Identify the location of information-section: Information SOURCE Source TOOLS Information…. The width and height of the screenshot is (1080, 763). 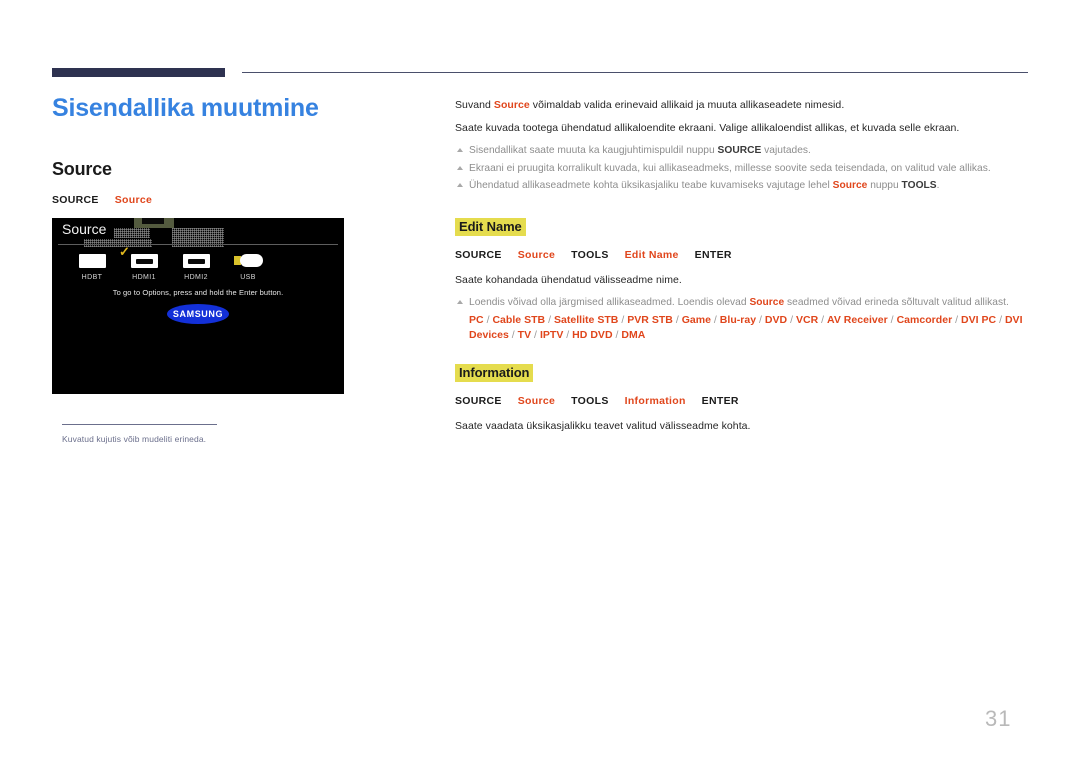
(741, 398).